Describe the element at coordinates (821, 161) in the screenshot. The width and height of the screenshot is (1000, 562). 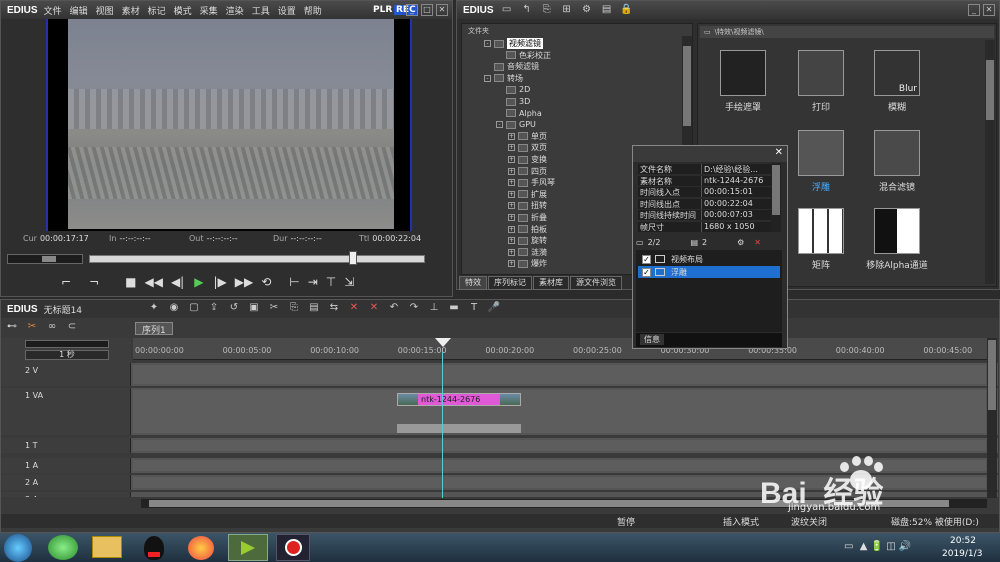
I see `effect-item: 浮雕` at that location.